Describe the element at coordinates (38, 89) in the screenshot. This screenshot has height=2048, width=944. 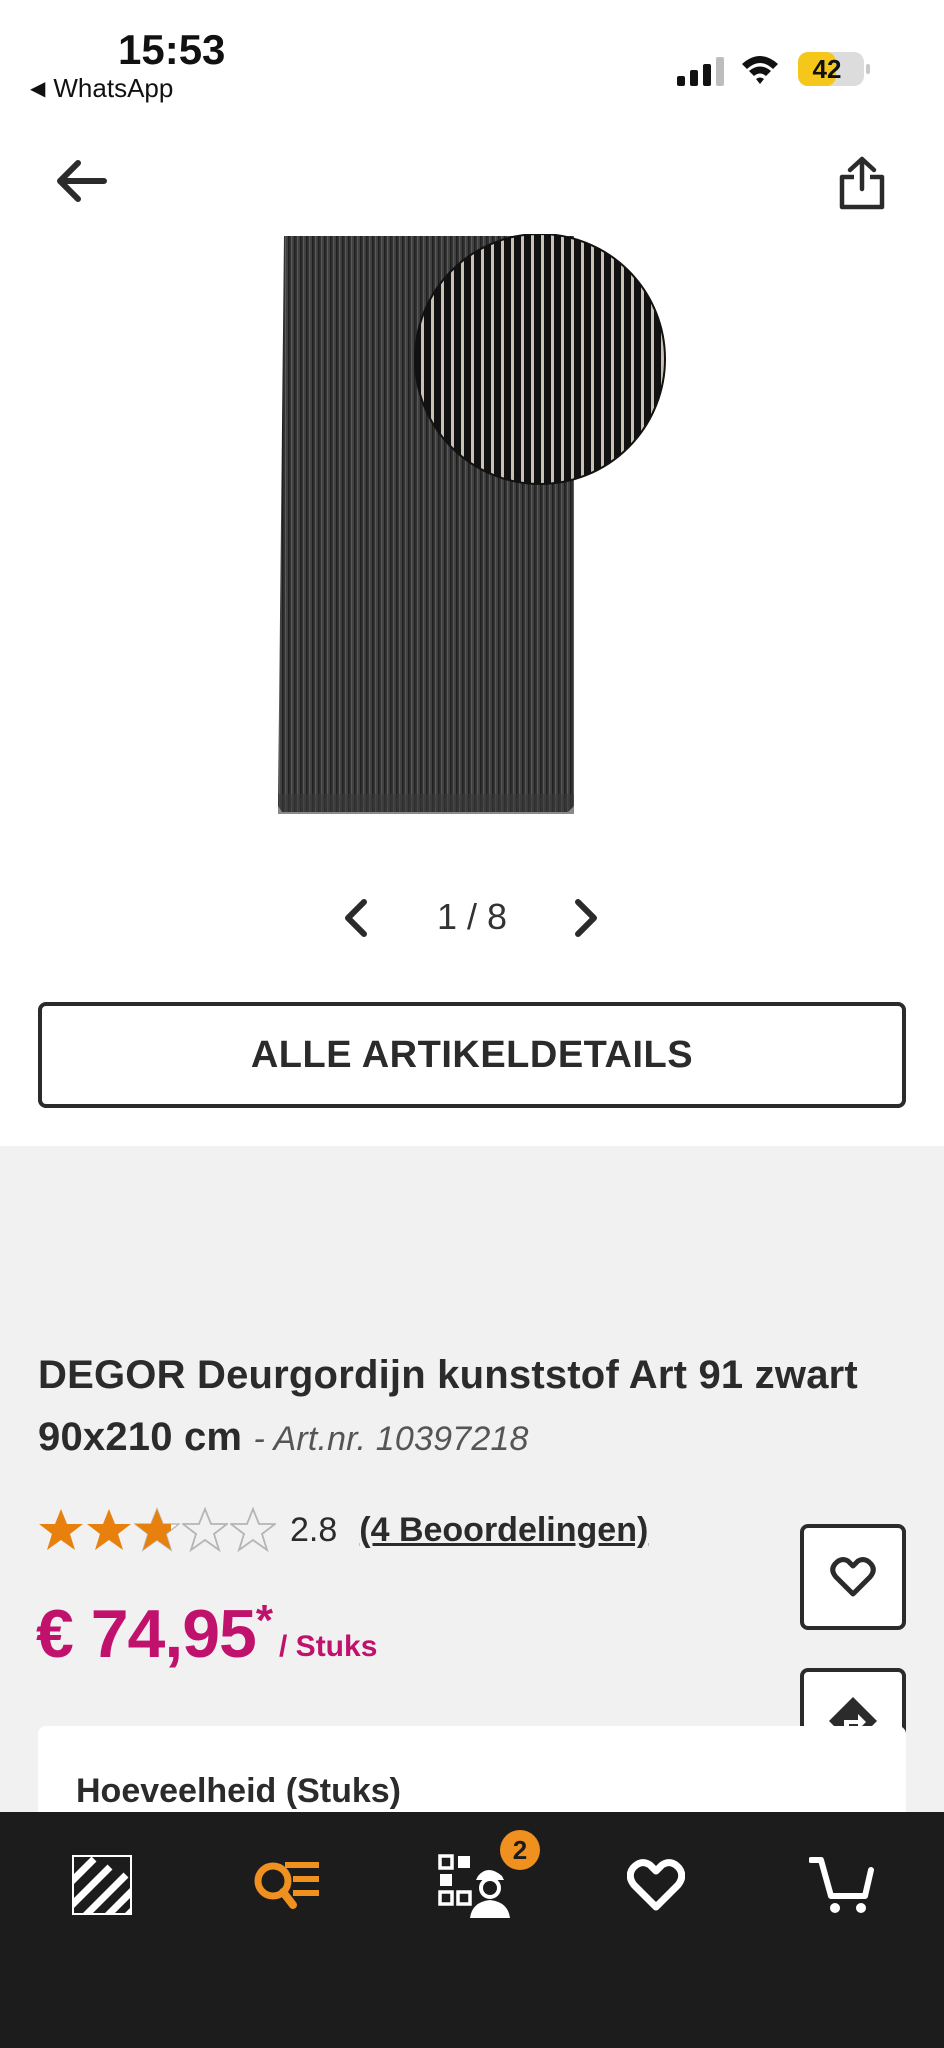
I see `back-triangle-icon: ◀` at that location.